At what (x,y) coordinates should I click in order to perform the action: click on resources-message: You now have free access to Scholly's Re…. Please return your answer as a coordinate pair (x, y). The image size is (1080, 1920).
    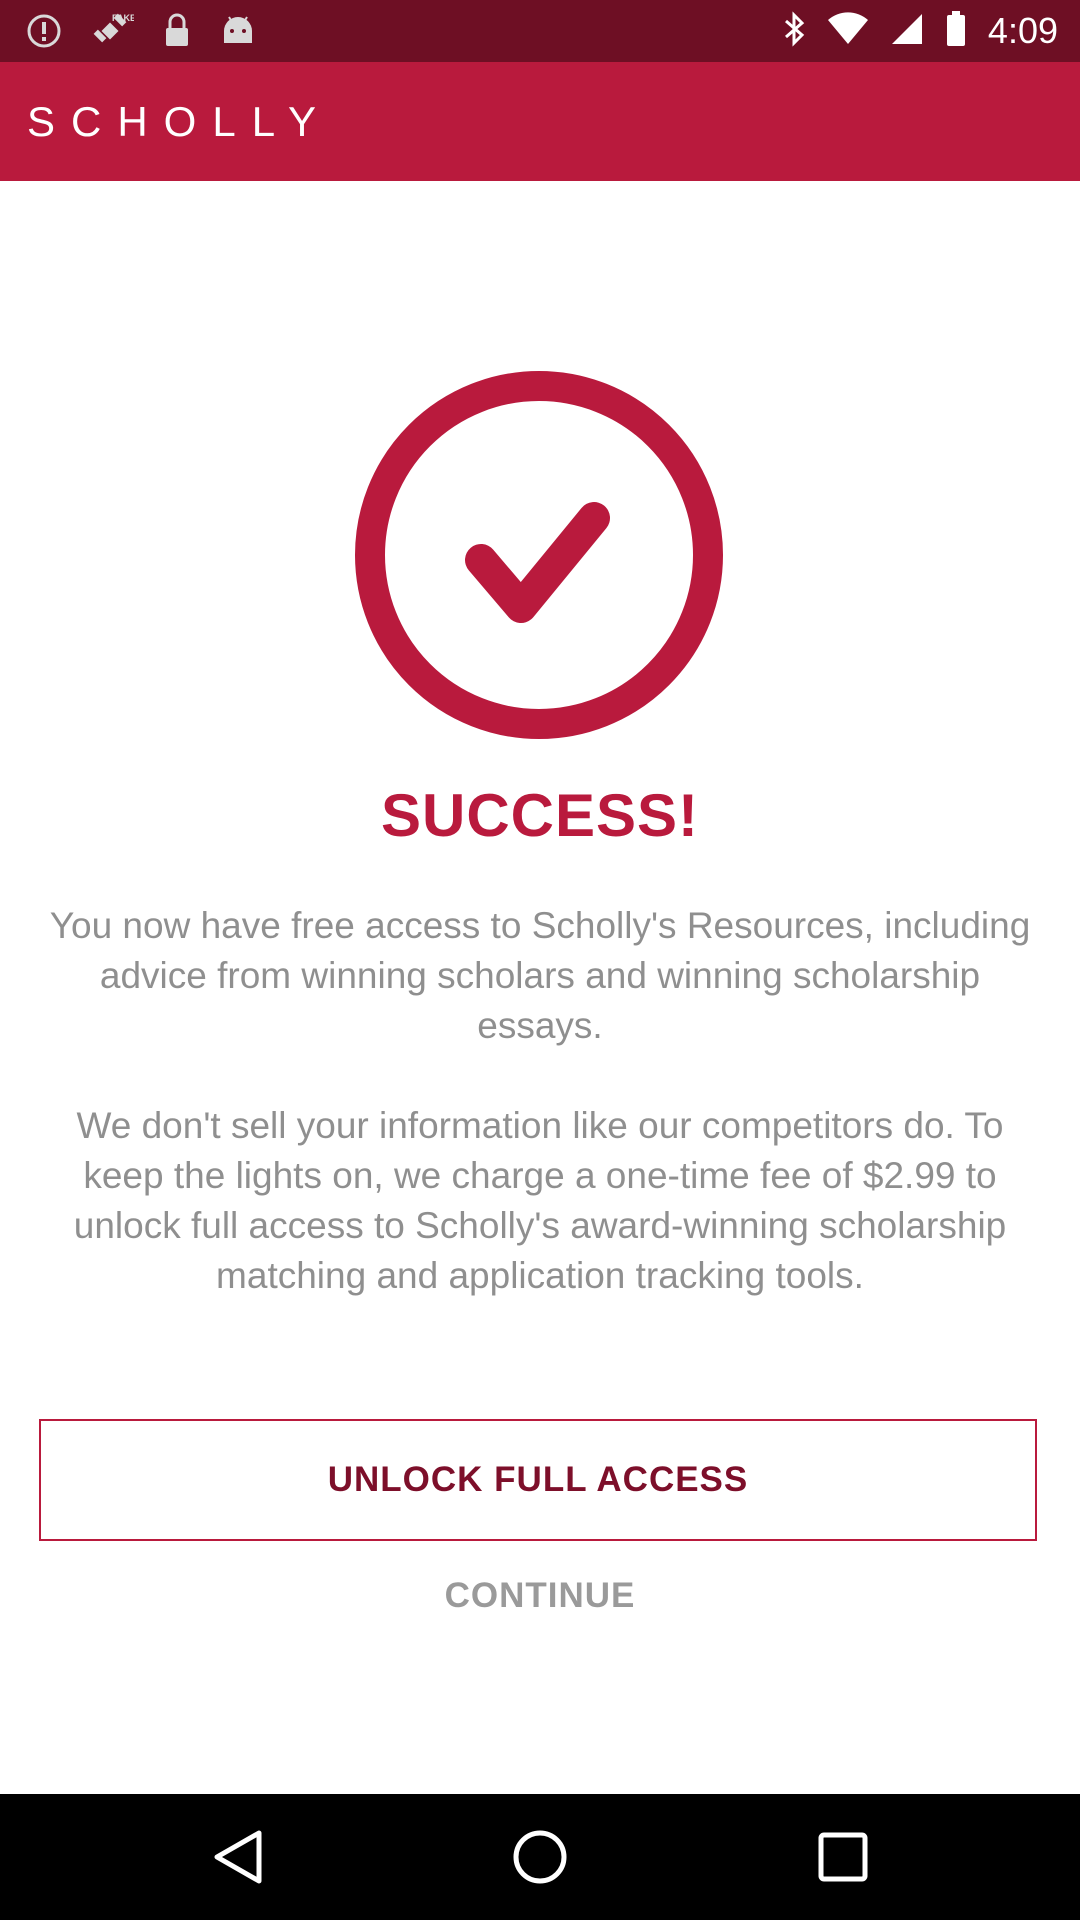
    Looking at the image, I should click on (540, 975).